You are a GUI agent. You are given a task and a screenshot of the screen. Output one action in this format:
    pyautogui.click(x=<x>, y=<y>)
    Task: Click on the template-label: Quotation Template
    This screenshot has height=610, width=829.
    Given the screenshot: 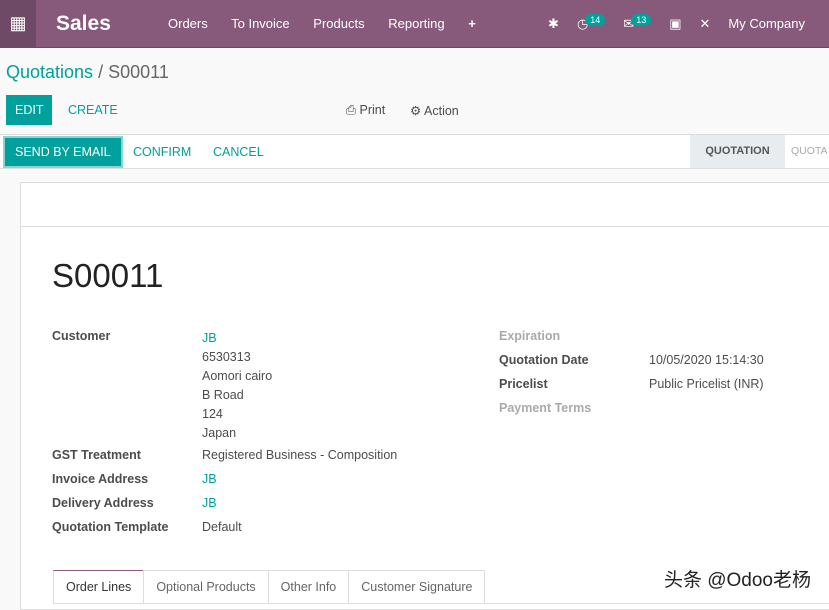 What is the action you would take?
    pyautogui.click(x=110, y=527)
    